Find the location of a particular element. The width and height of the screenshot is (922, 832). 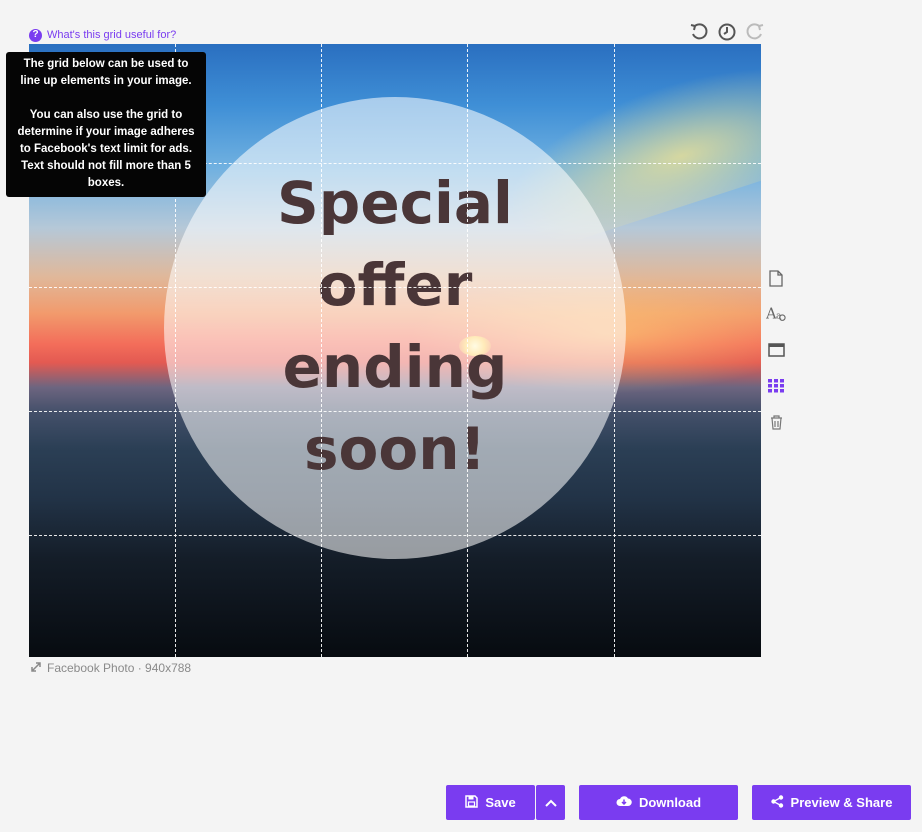

preview-share-label: Preview & Share is located at coordinates (841, 802).